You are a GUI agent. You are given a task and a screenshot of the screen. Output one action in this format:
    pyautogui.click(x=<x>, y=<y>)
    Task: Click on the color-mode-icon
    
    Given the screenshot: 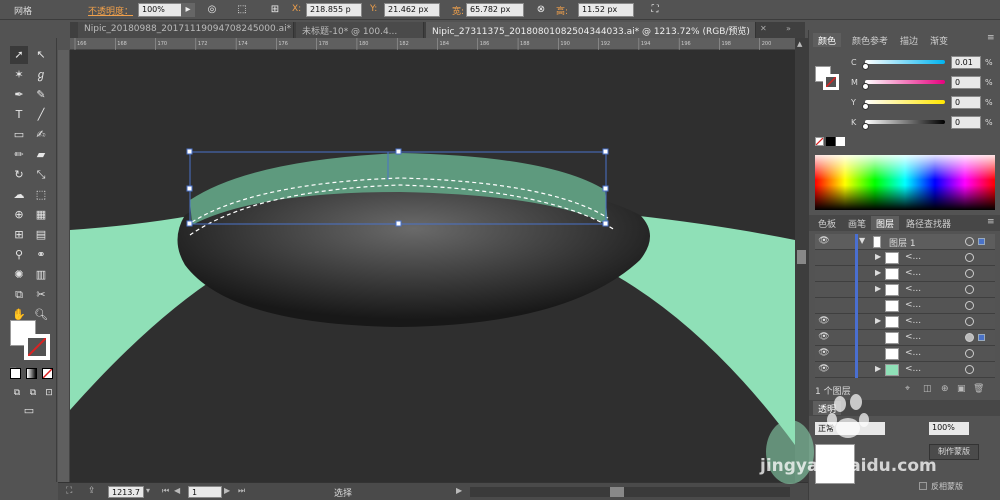 What is the action you would take?
    pyautogui.click(x=15, y=373)
    